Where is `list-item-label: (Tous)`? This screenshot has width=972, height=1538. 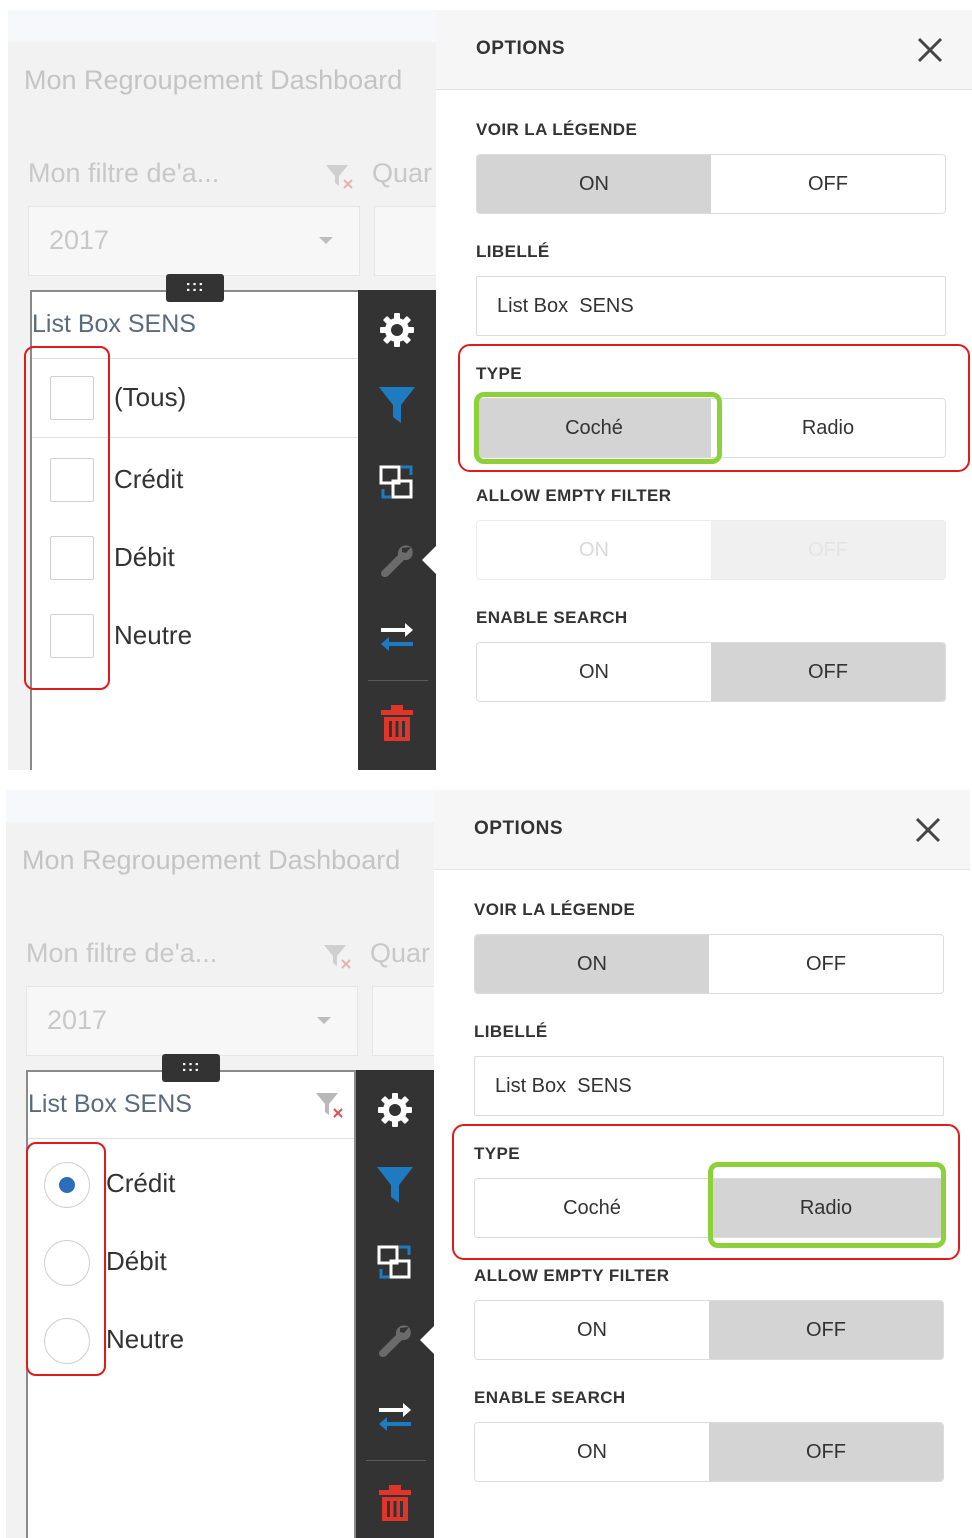
list-item-label: (Tous) is located at coordinates (150, 397).